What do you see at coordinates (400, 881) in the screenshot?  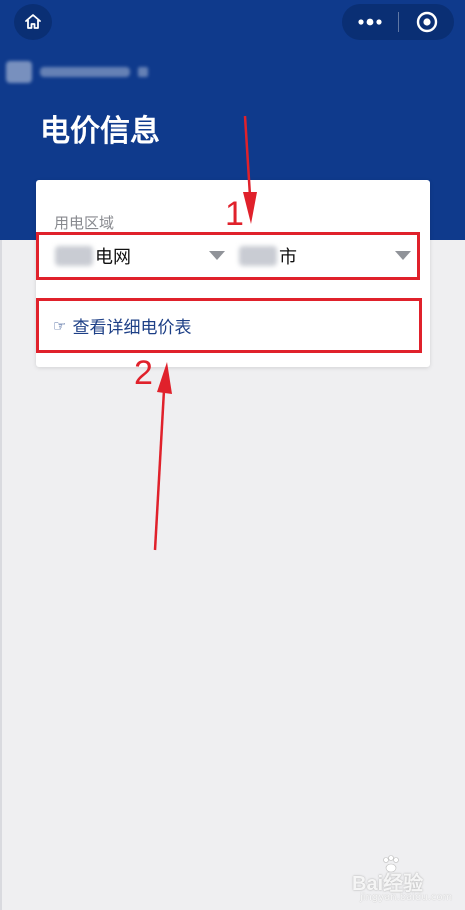 I see `baidu-watermark: Bai经验 jingyan.baidu.com` at bounding box center [400, 881].